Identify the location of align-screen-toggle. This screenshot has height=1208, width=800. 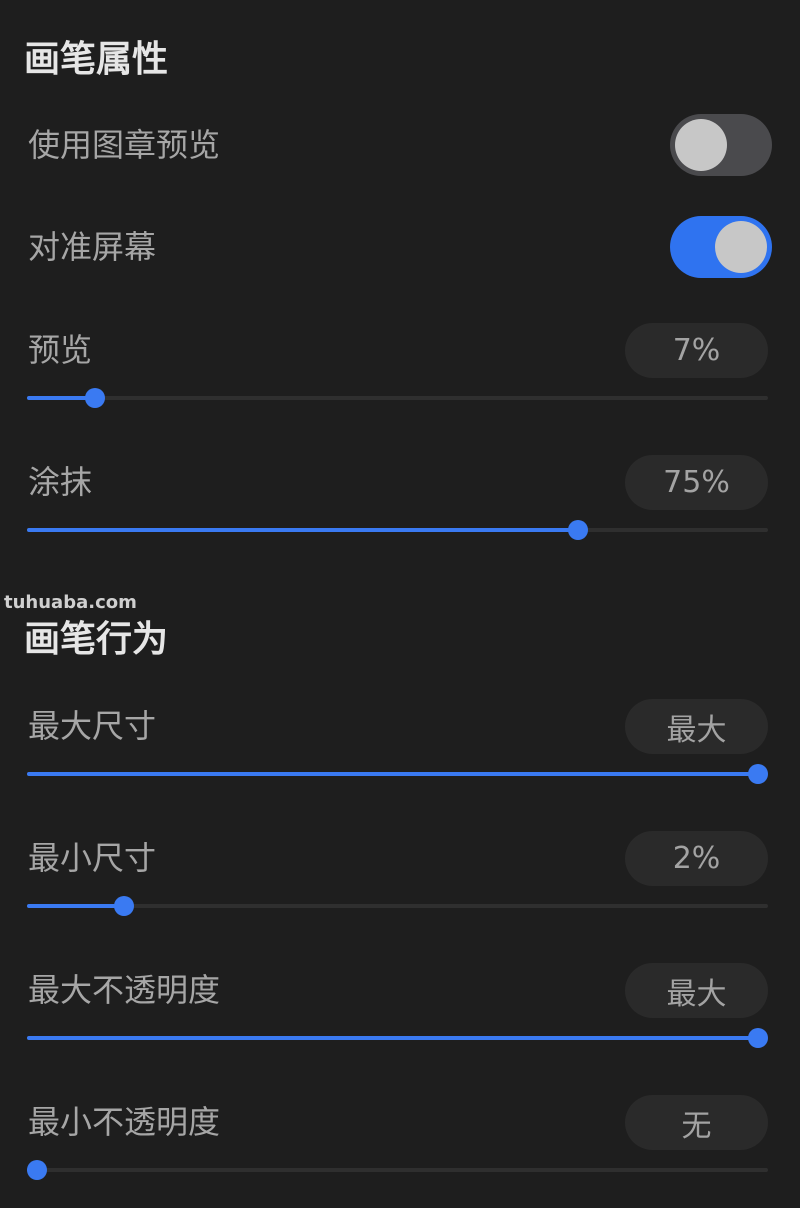
(721, 247).